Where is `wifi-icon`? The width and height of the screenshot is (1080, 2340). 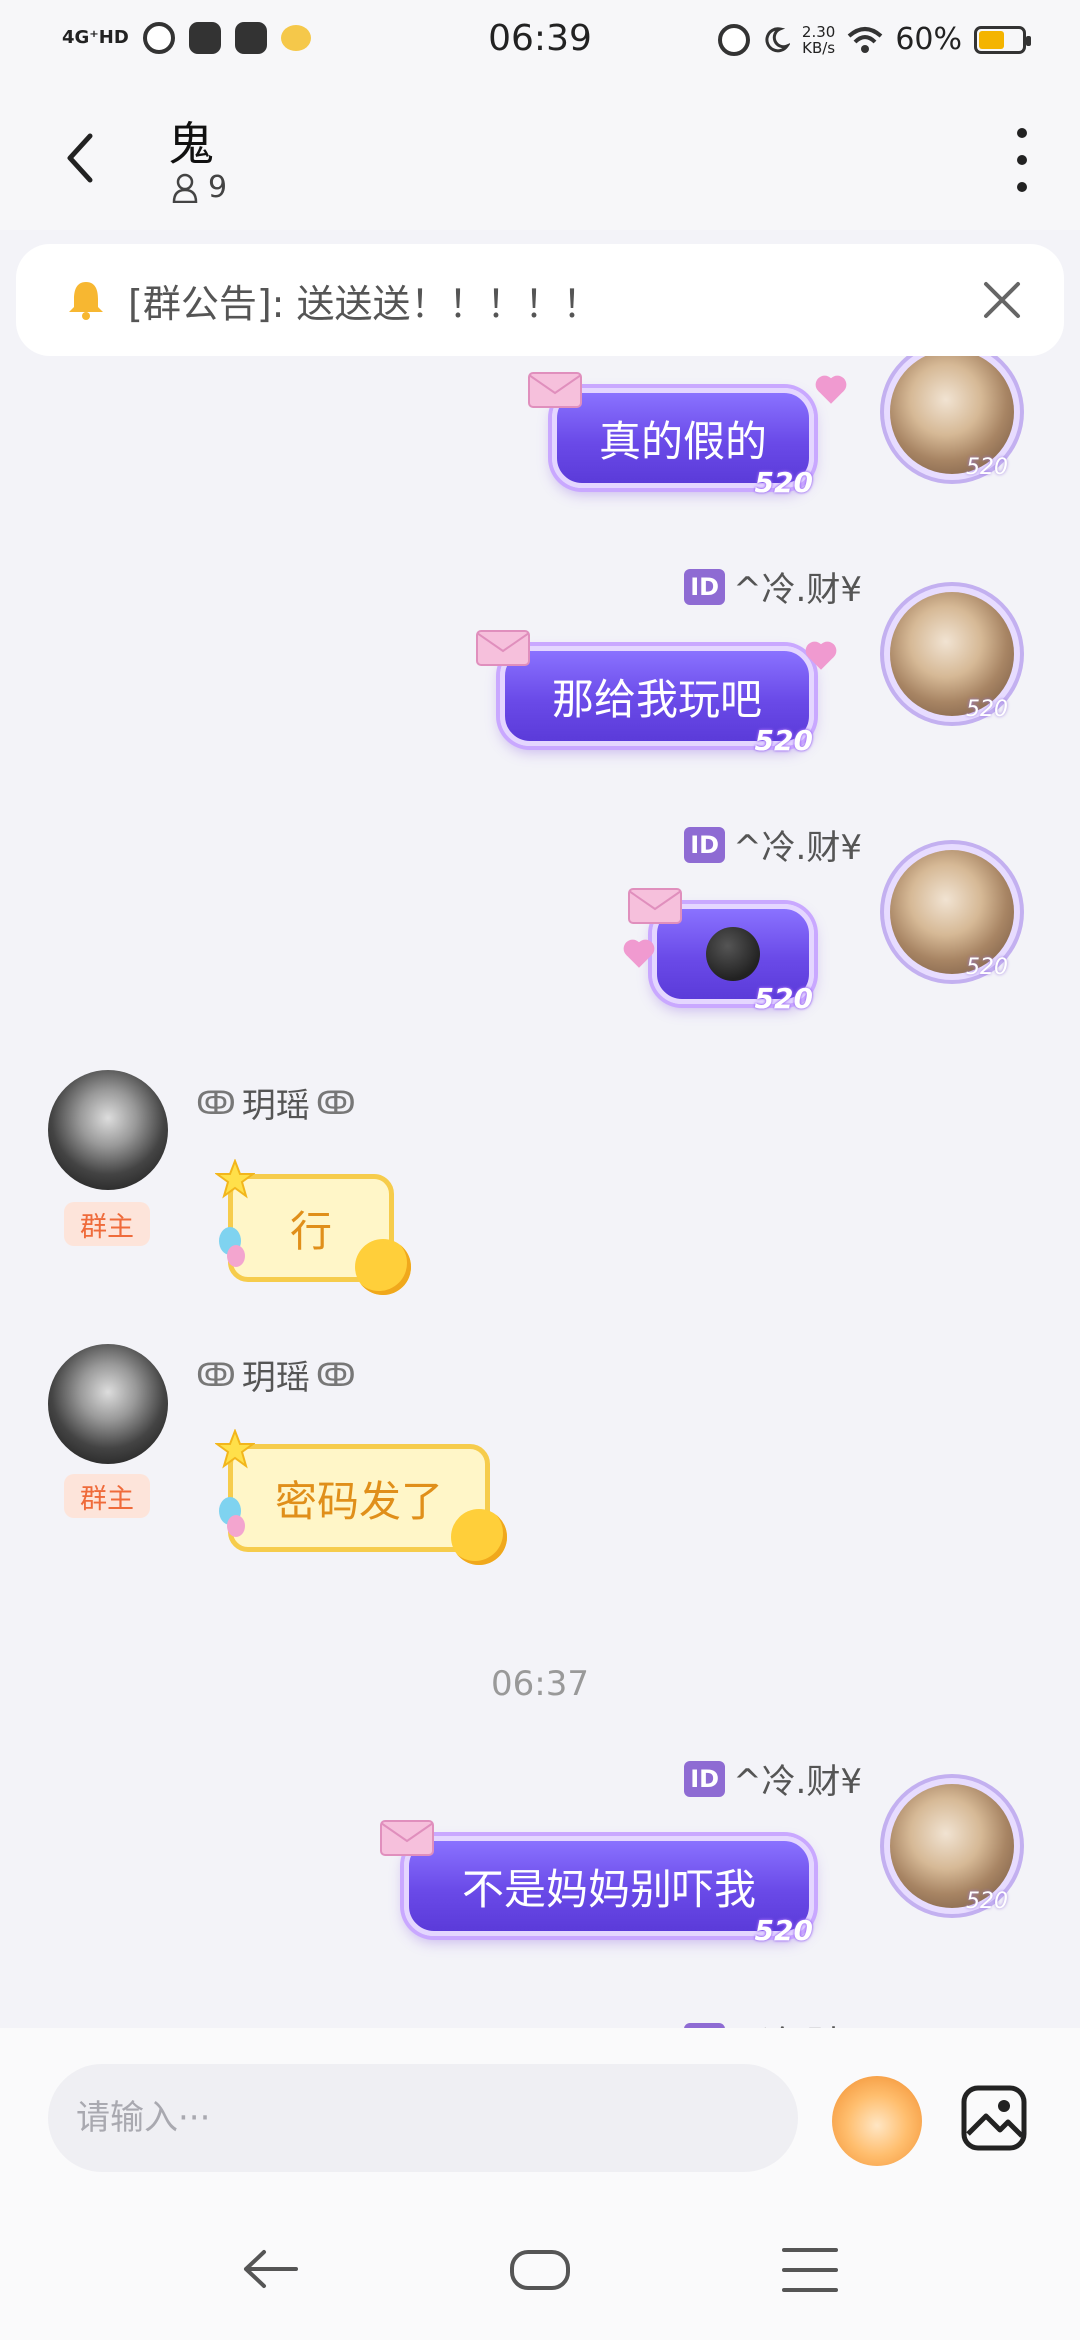
wifi-icon is located at coordinates (865, 39).